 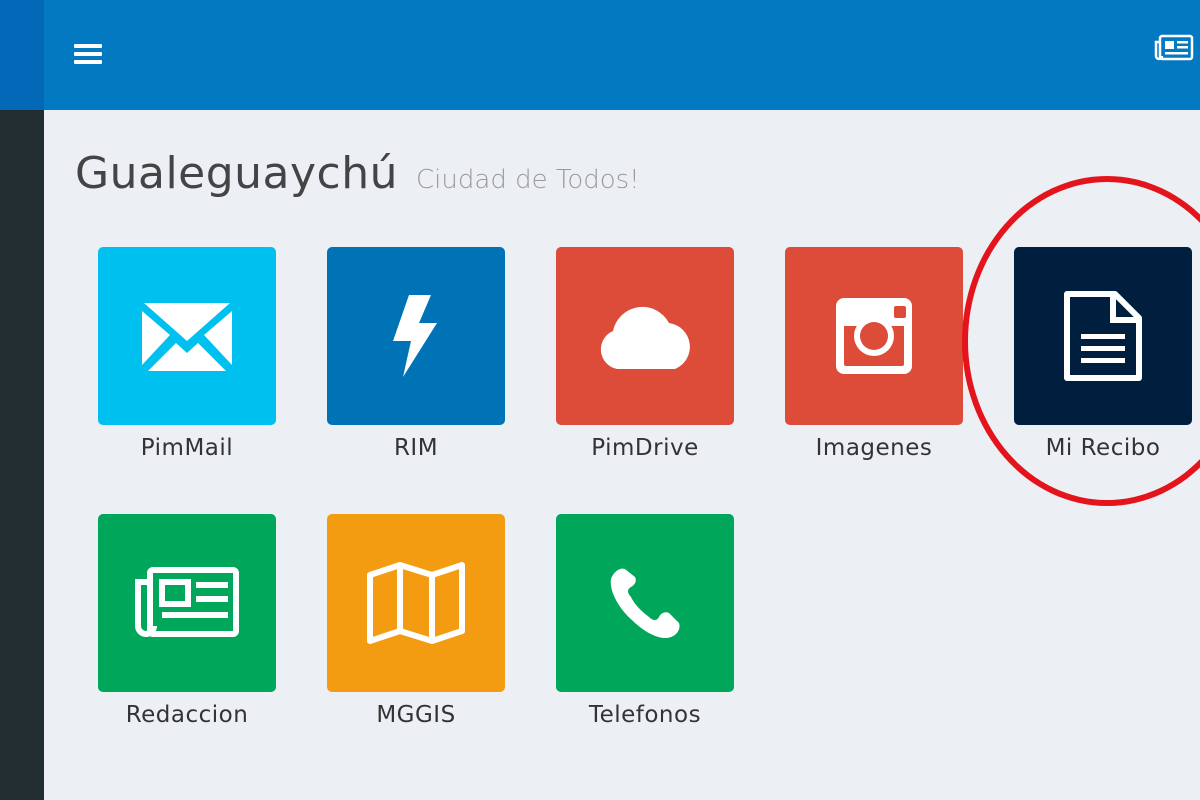 What do you see at coordinates (22, 55) in the screenshot?
I see `logo-area` at bounding box center [22, 55].